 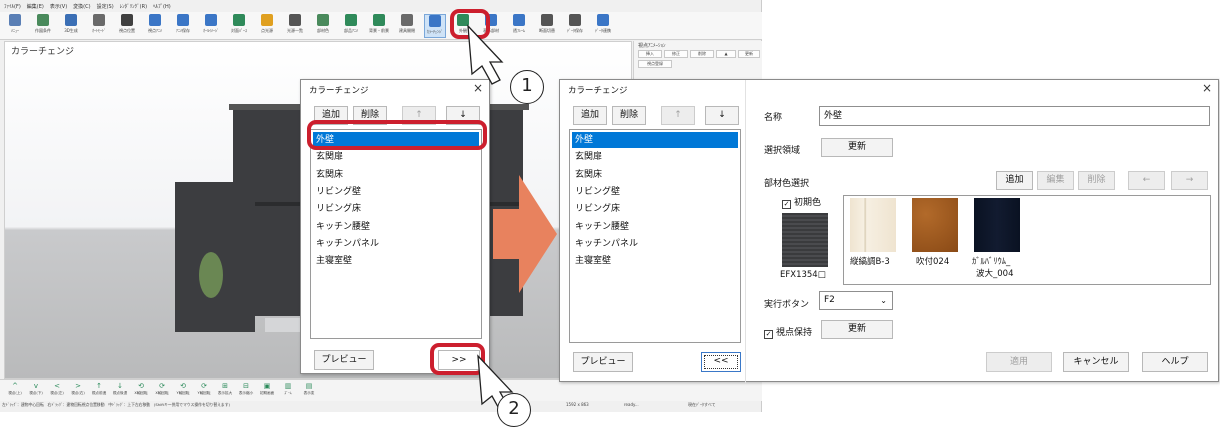 I want to click on toolbar-button: 点光源, so click(x=267, y=24).